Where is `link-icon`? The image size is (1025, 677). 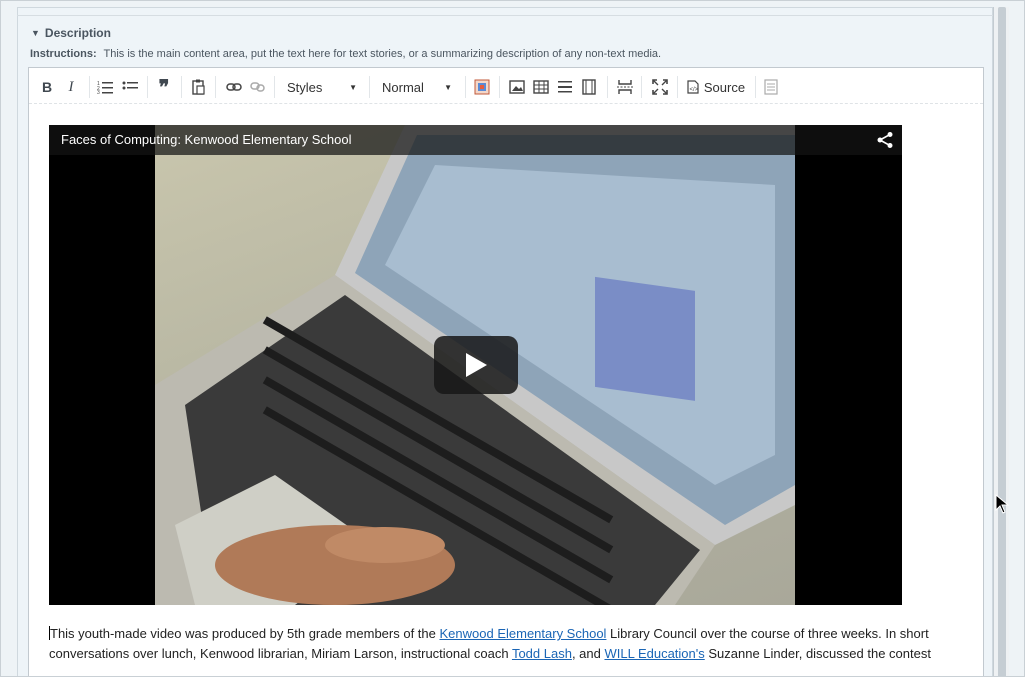 link-icon is located at coordinates (234, 87).